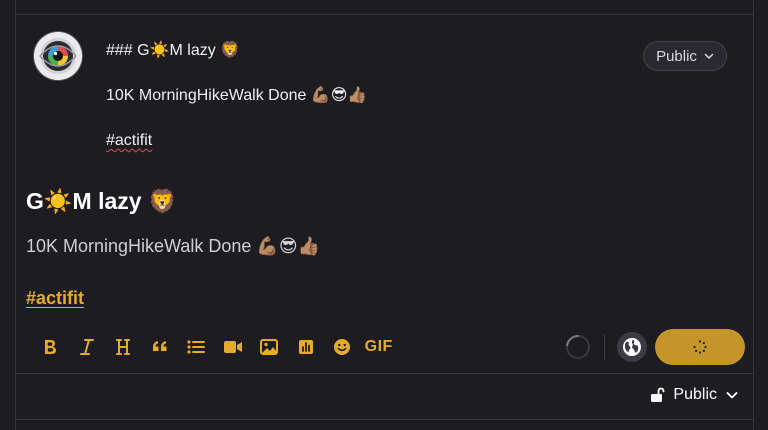 This screenshot has width=768, height=430. I want to click on editor-line-body: 10K MorningHikeWalk Done 💪🏽😎👍🏽, so click(316, 96).